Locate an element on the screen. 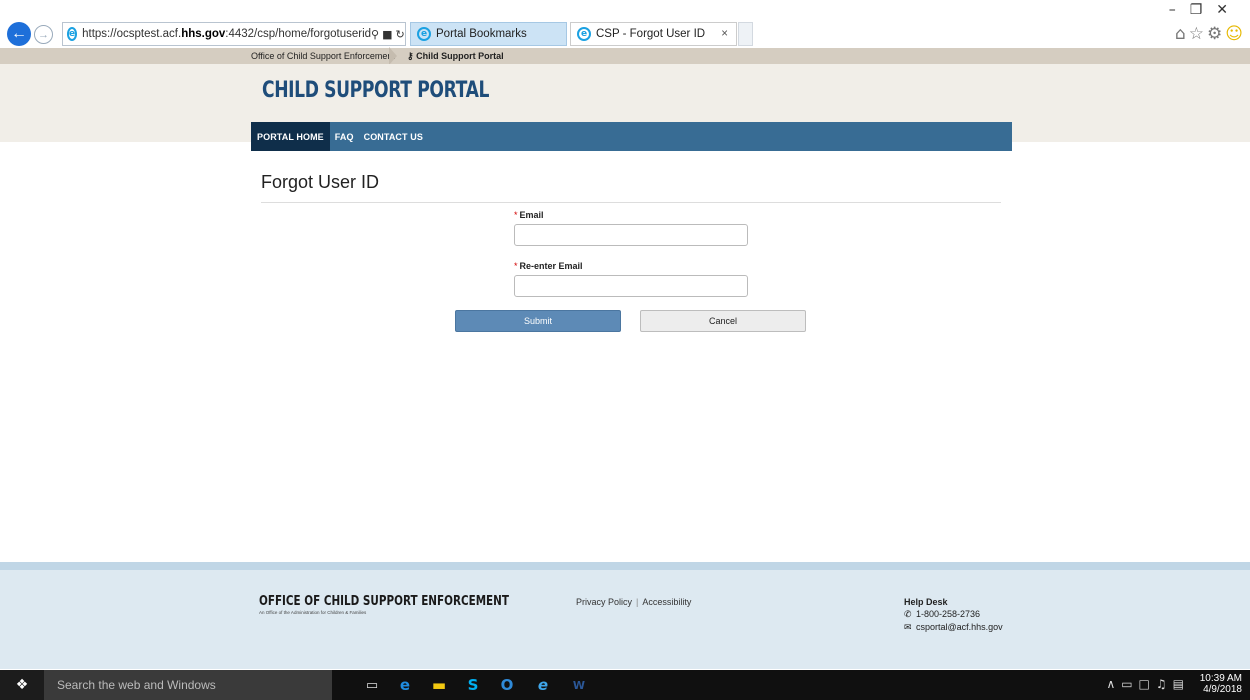 This screenshot has width=1250, height=700. clock-time: 10:39 AM is located at coordinates (1220, 678).